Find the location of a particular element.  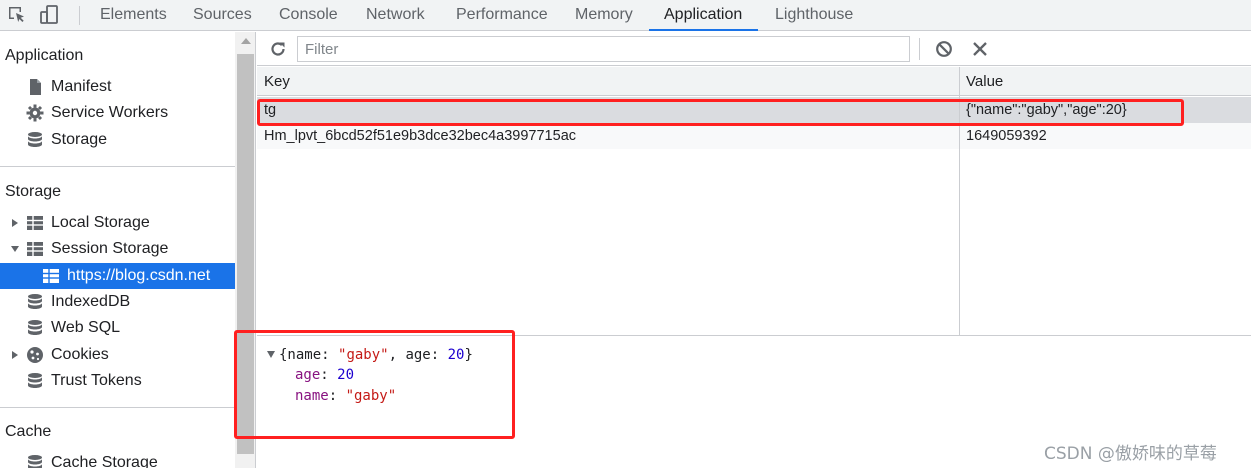

sidebar-item-web-sql: Web SQL is located at coordinates (117, 328).